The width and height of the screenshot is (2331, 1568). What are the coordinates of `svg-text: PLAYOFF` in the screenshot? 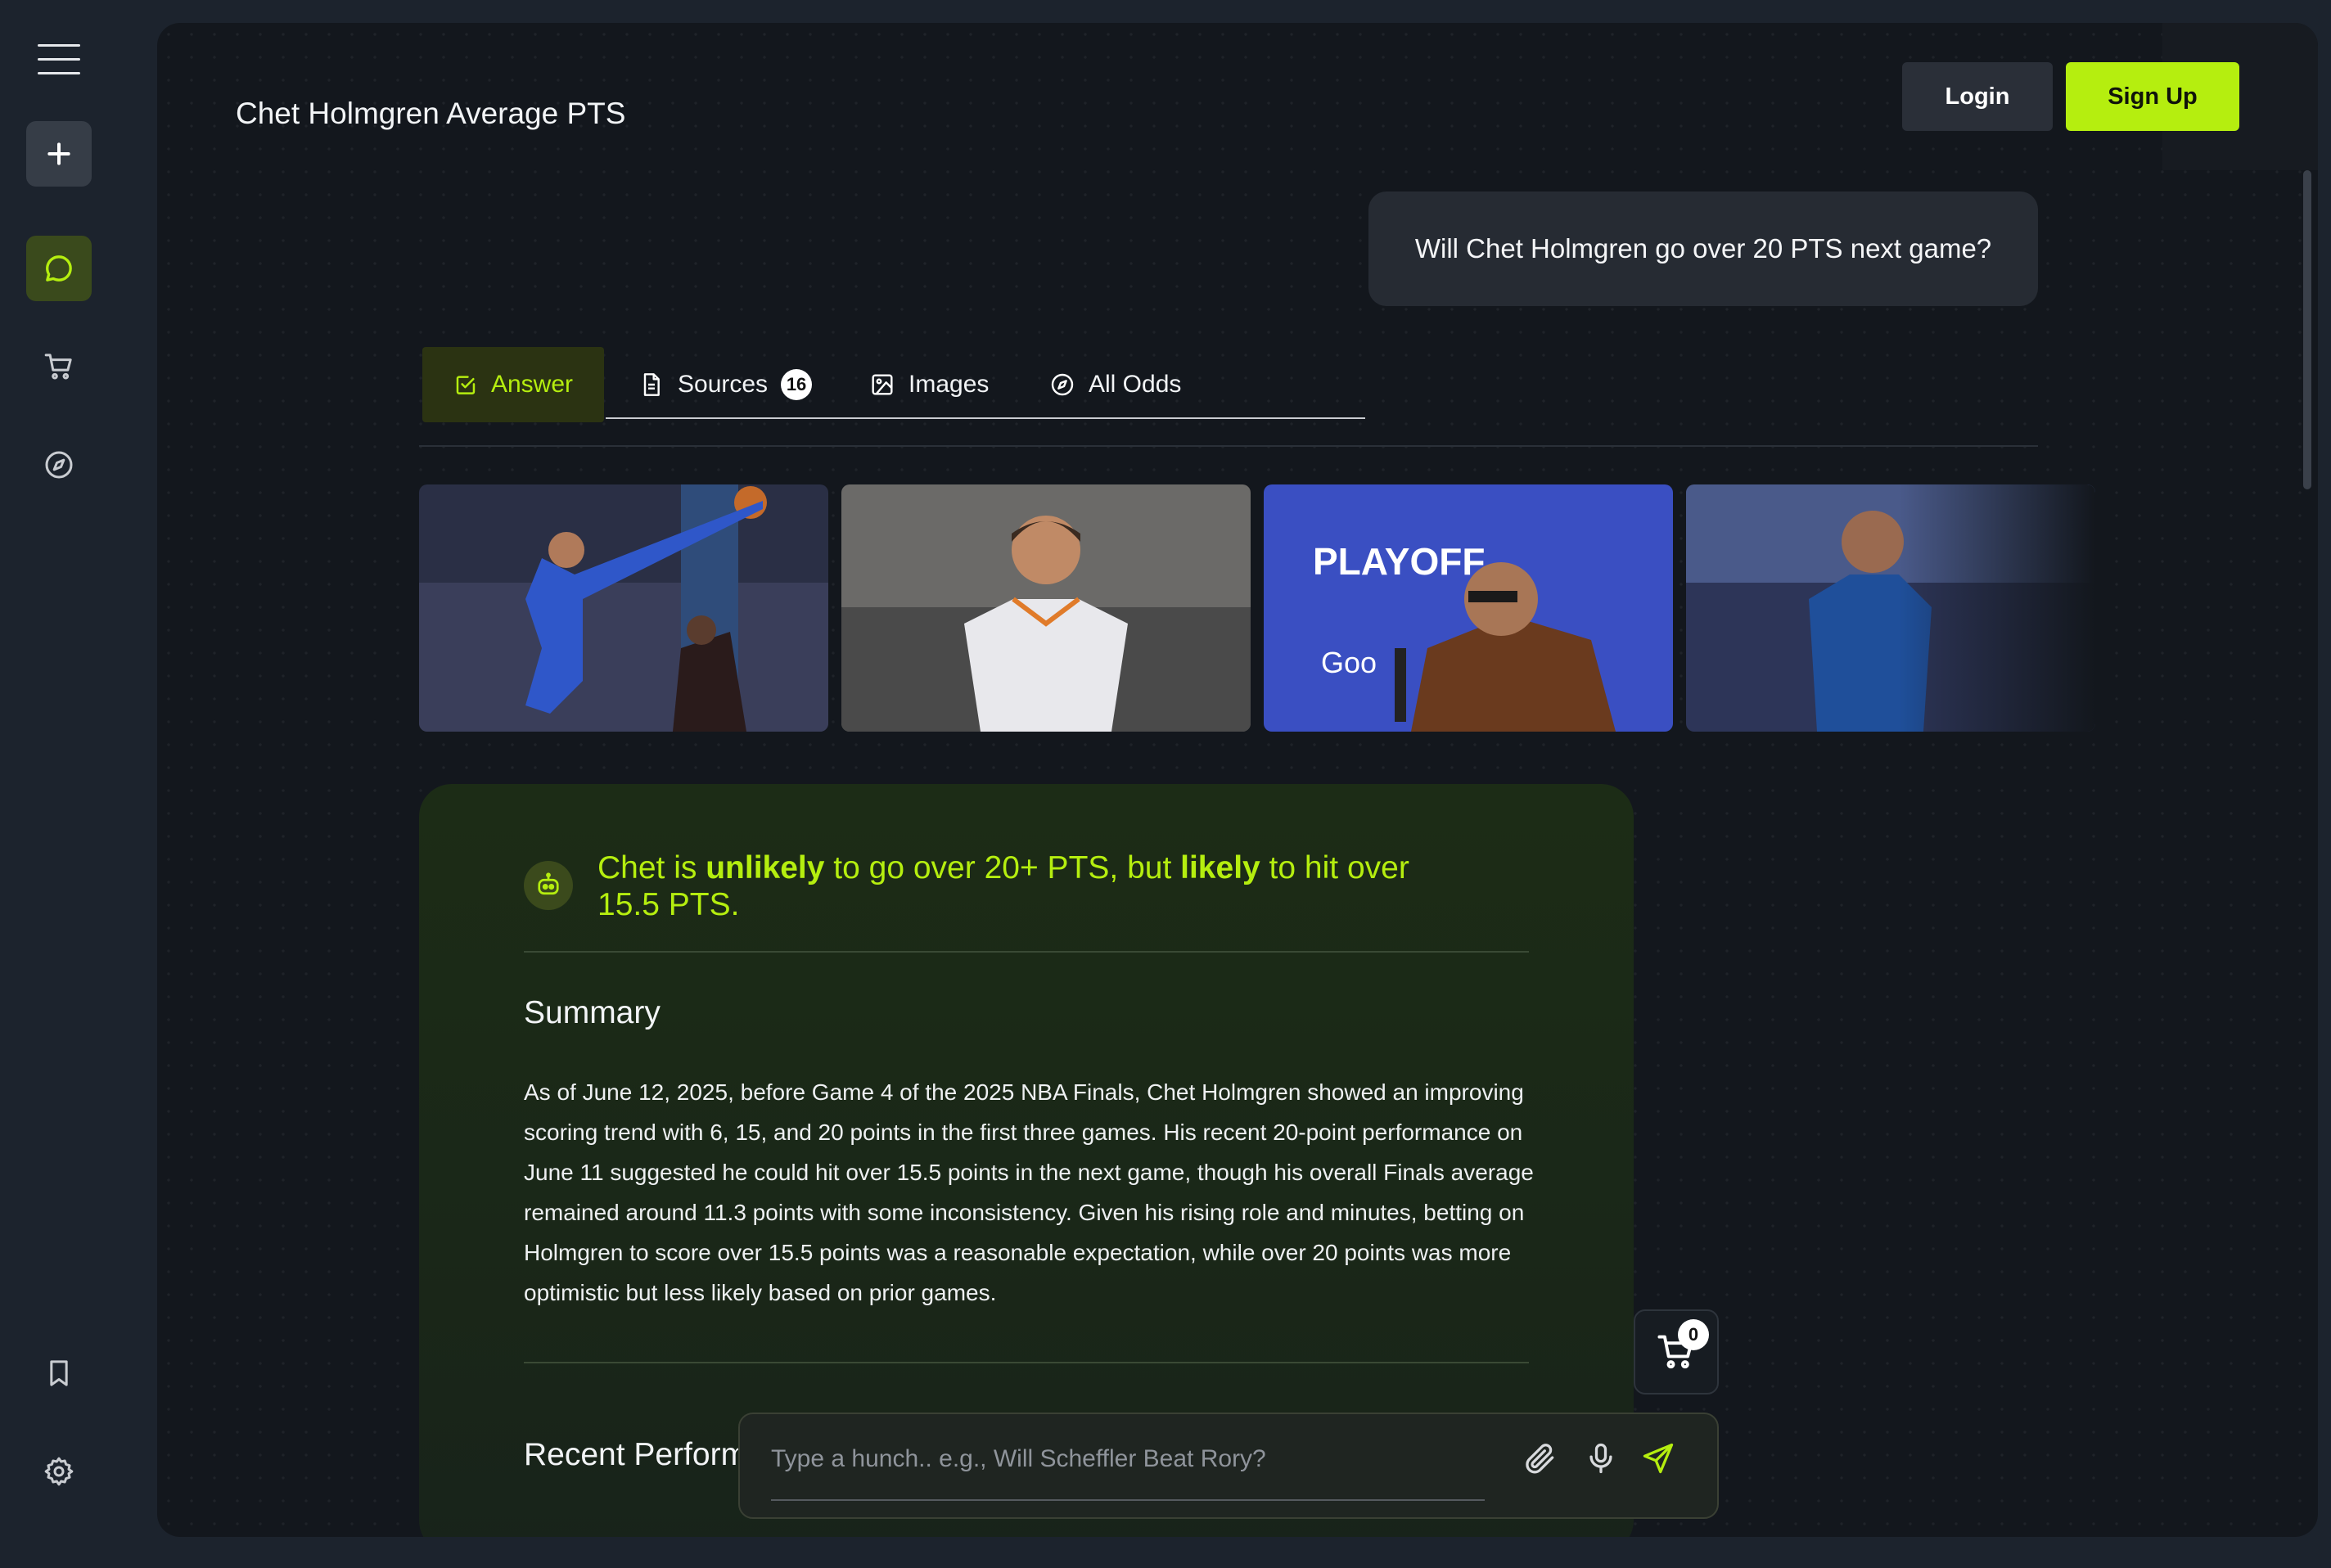 It's located at (1399, 561).